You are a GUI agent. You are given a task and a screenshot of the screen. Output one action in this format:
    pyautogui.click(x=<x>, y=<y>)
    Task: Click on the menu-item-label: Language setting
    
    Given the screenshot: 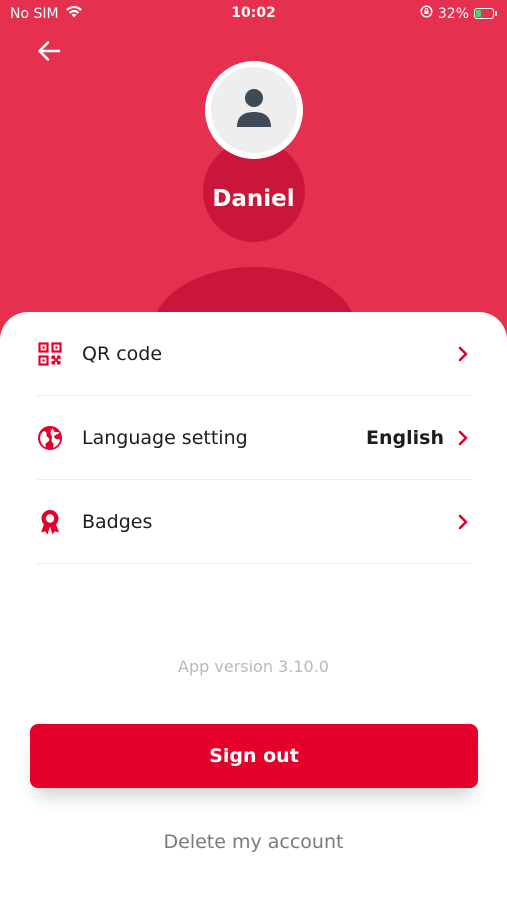 What is the action you would take?
    pyautogui.click(x=165, y=437)
    